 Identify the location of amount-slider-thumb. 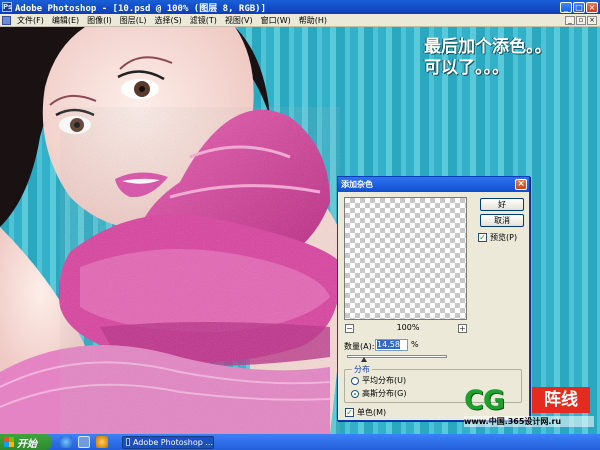
(364, 359).